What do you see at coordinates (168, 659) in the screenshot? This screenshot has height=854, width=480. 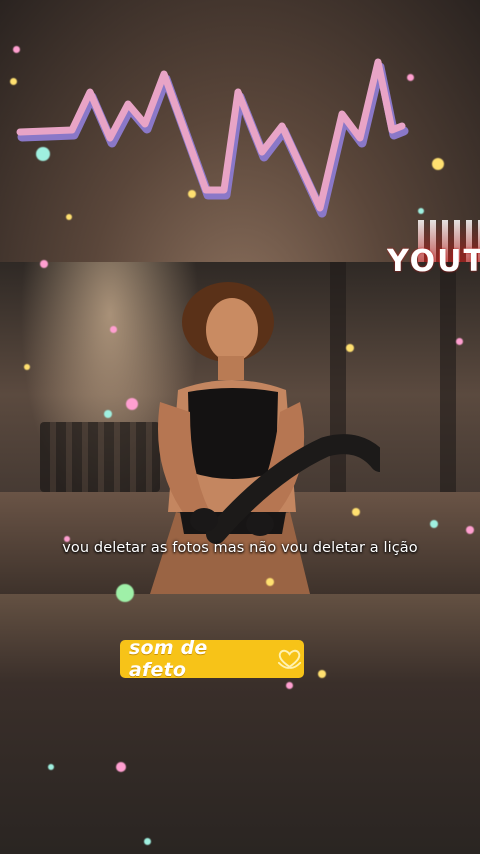 I see `sound-label-text: som de afeto` at bounding box center [168, 659].